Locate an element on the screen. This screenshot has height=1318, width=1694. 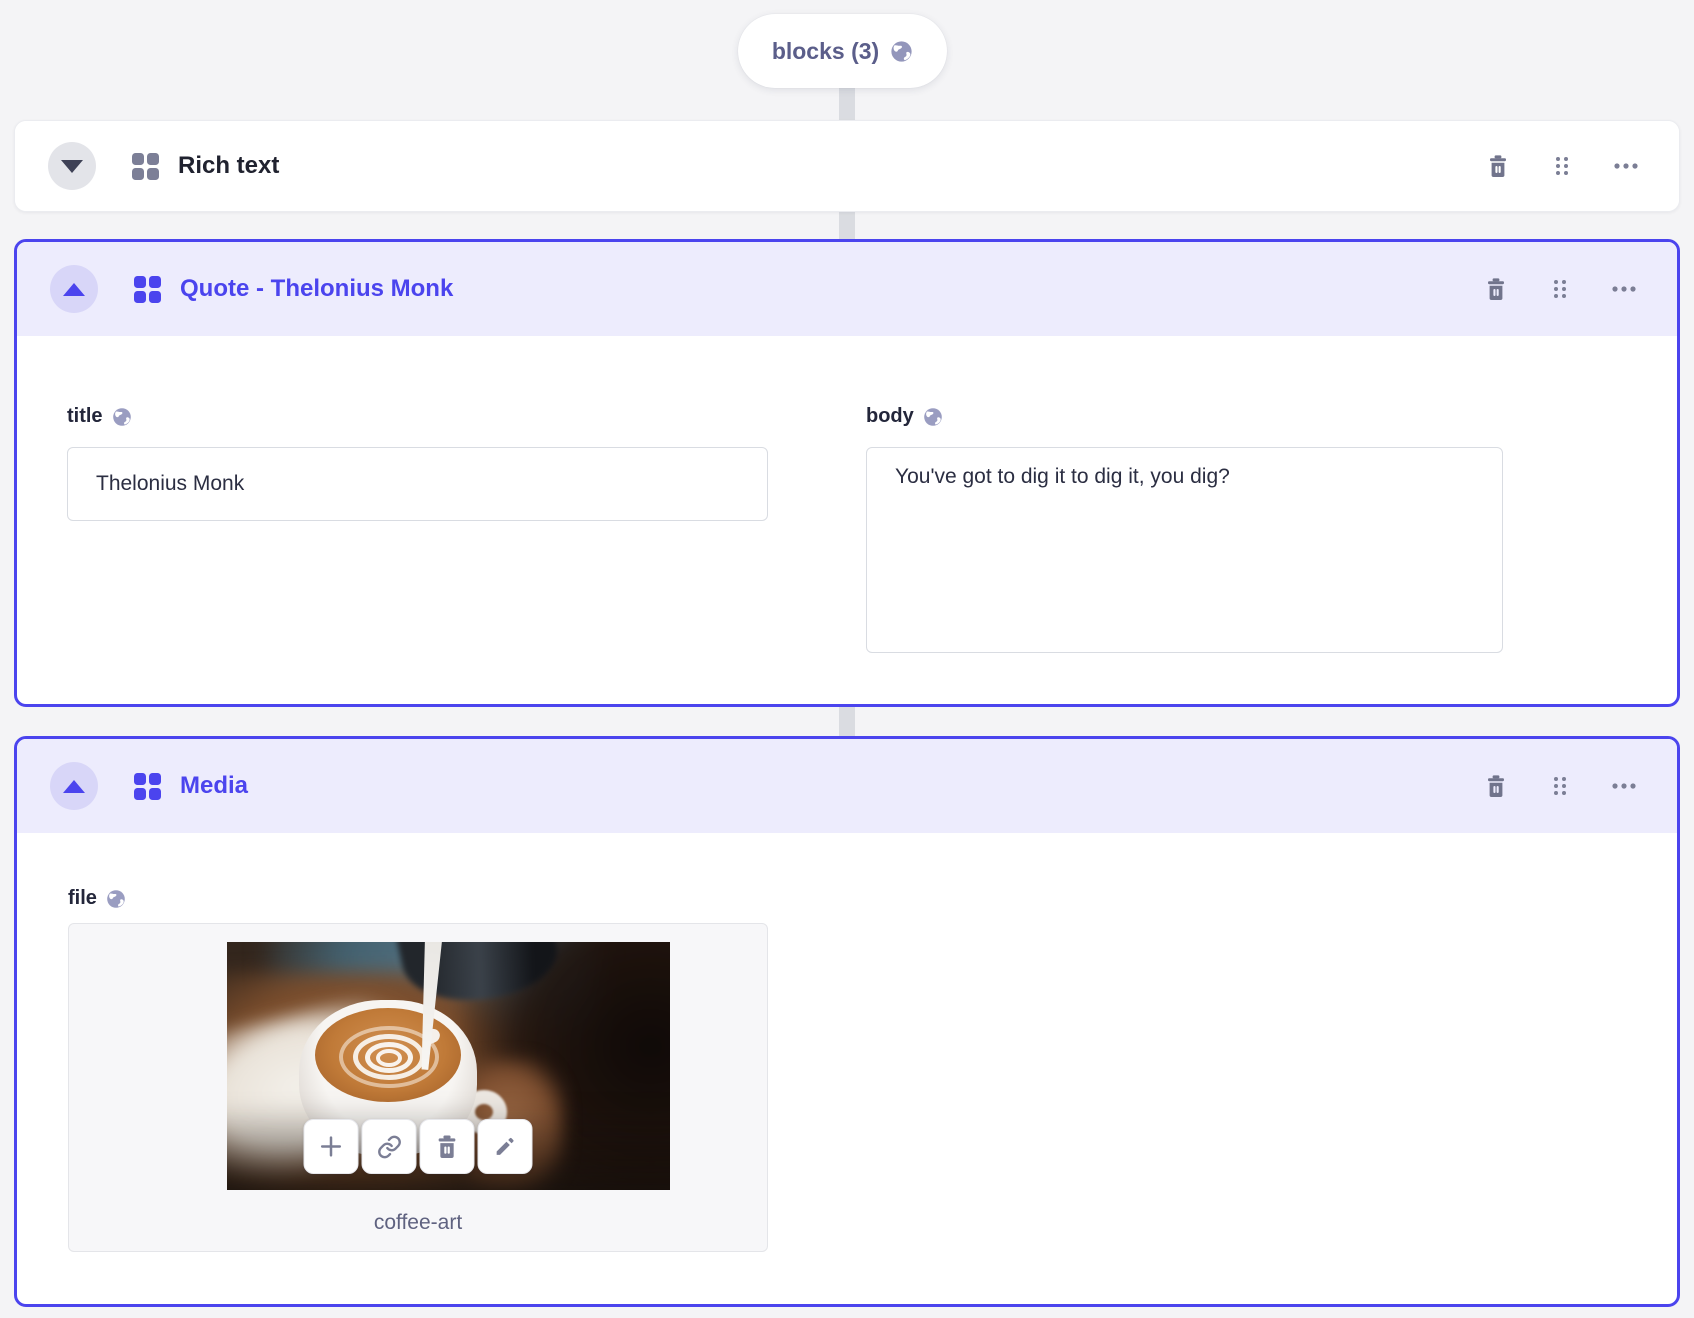
blocks-count-pill: blocks (3) is located at coordinates (842, 51).